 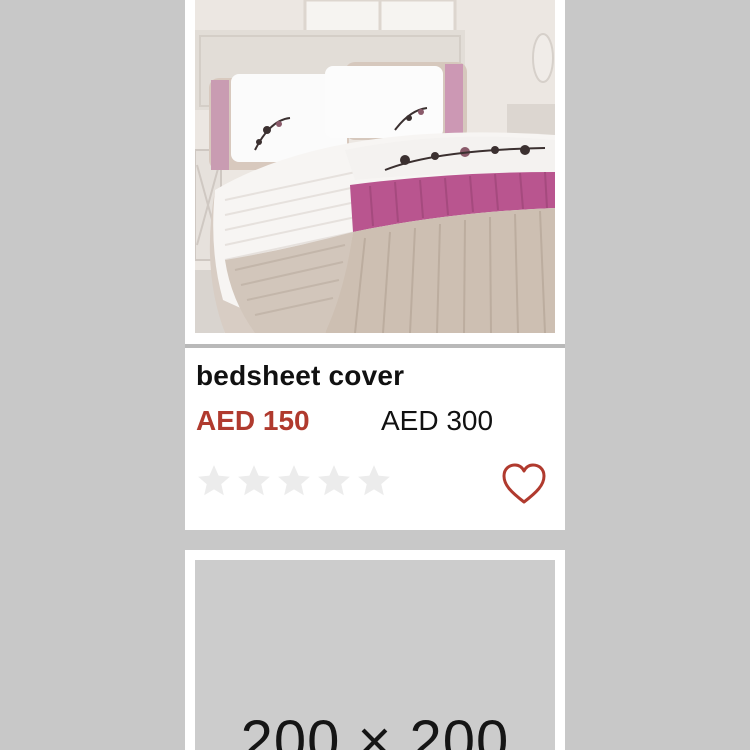 I want to click on wishlist-button, so click(x=524, y=484).